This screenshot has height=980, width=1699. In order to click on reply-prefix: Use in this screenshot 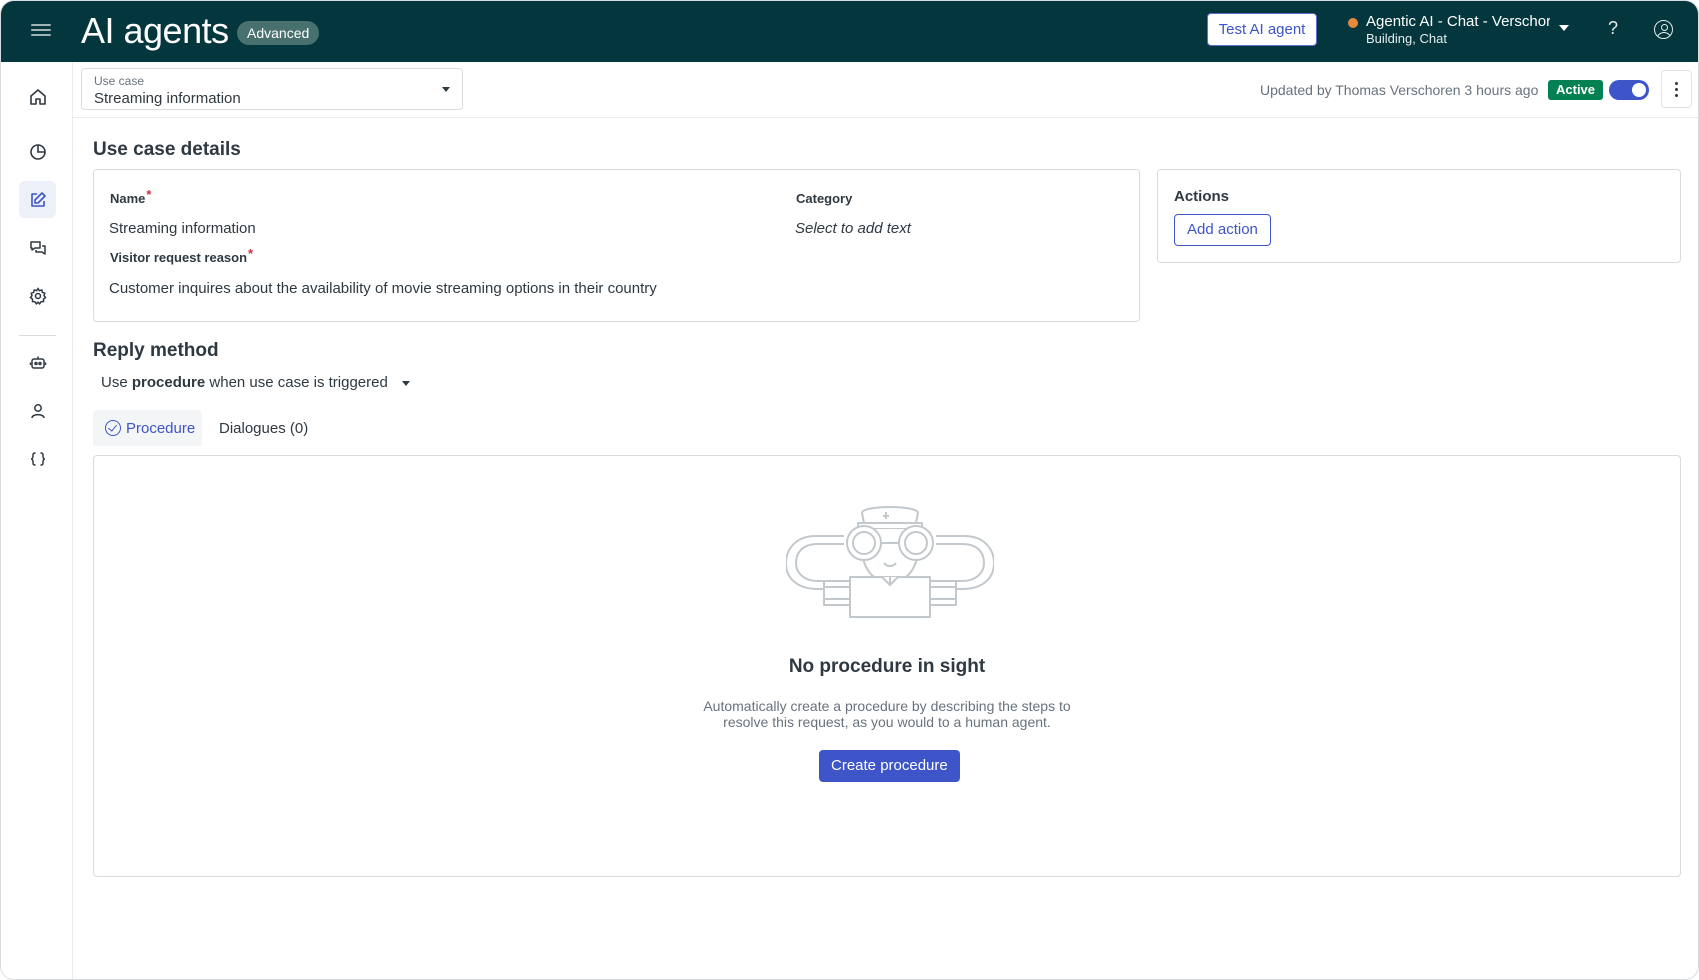, I will do `click(114, 382)`.